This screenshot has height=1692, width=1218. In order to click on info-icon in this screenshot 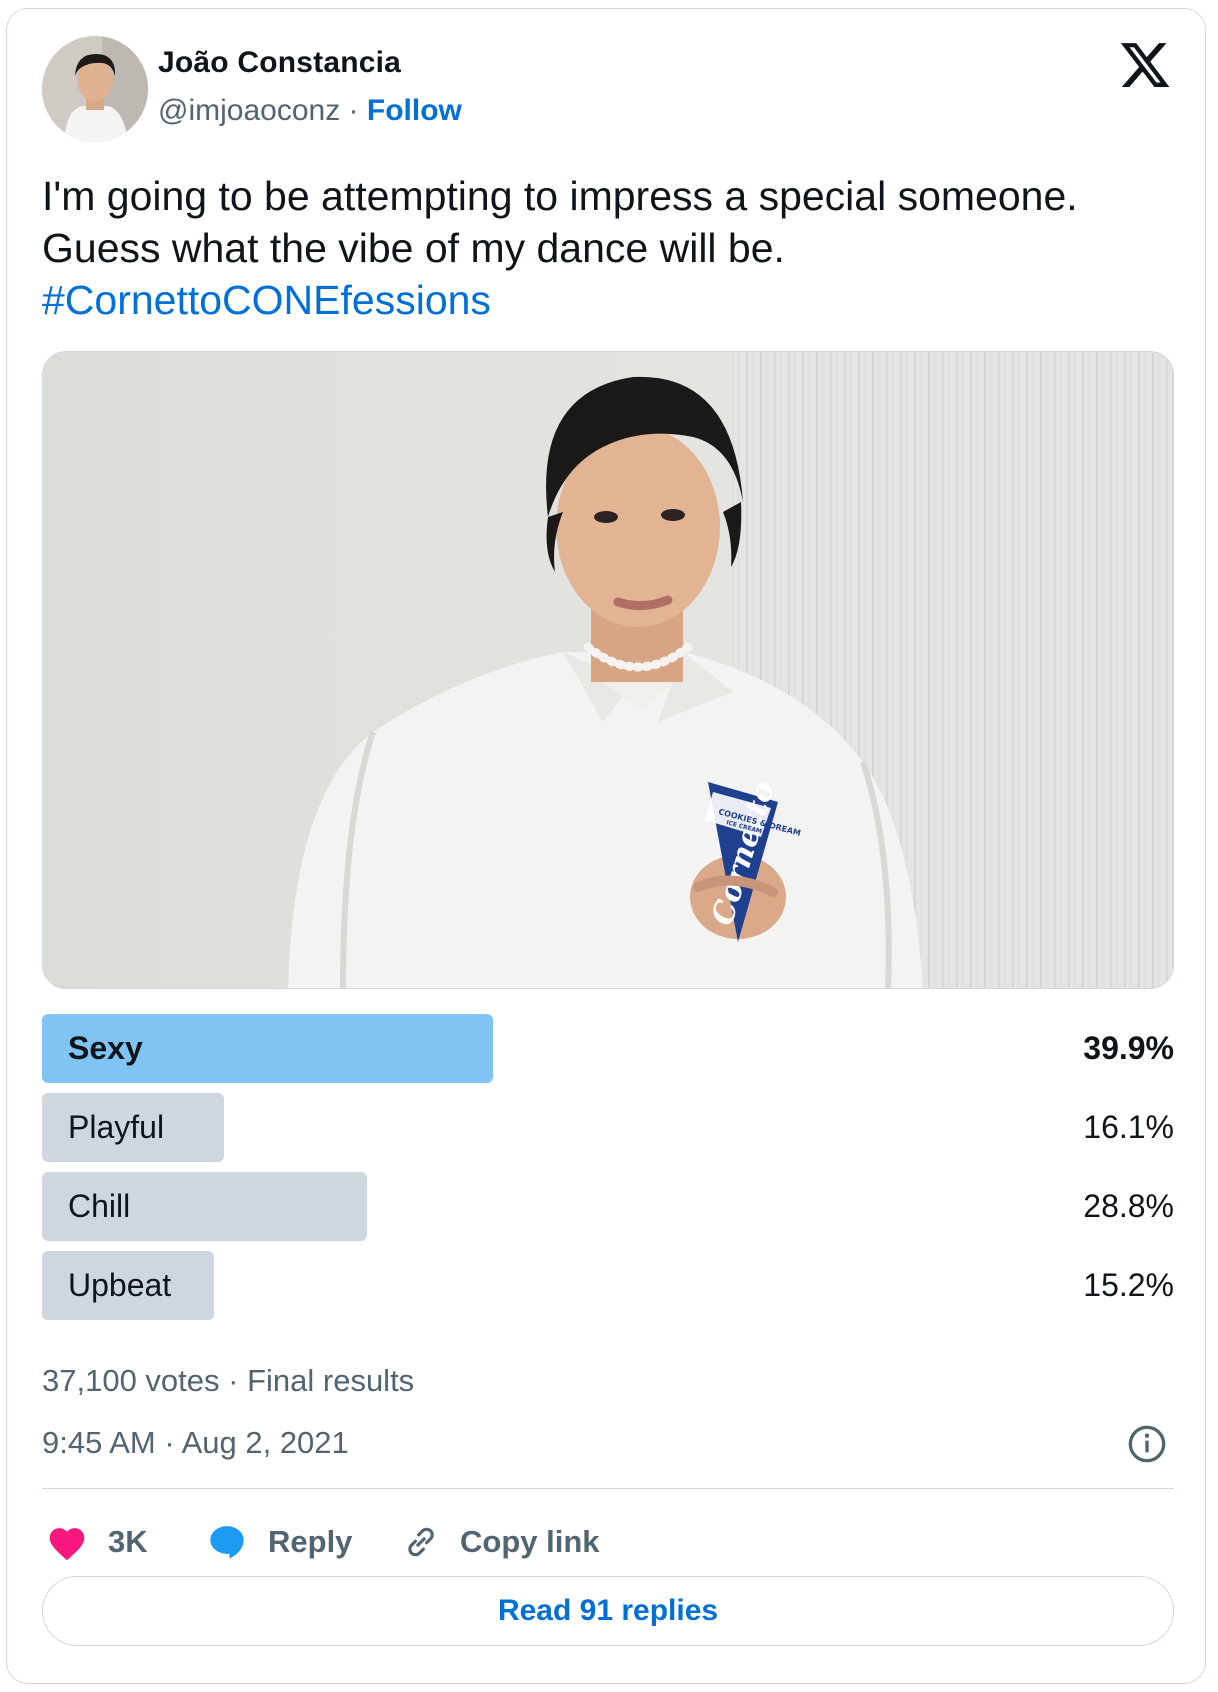, I will do `click(1147, 1444)`.